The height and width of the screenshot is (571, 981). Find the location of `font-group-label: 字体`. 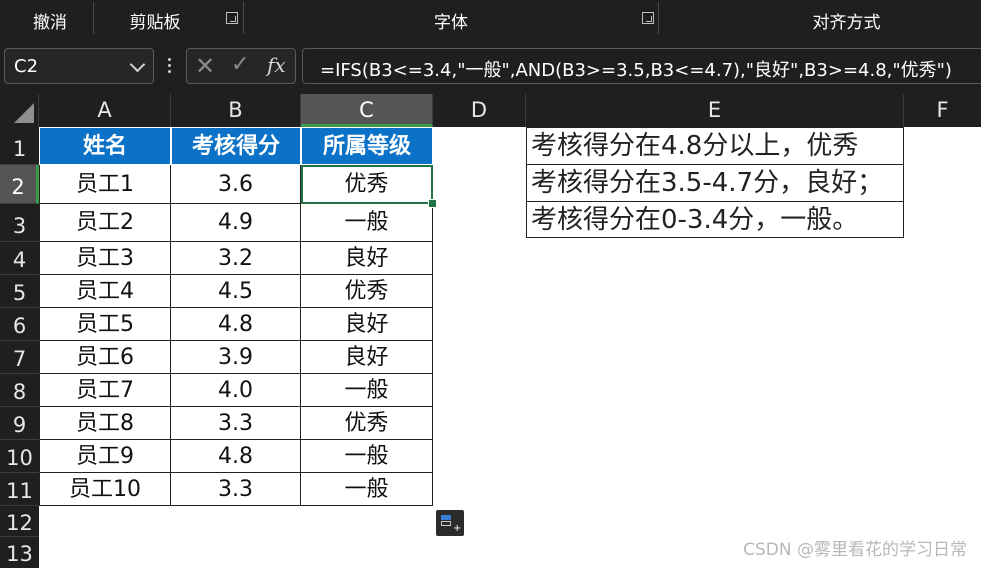

font-group-label: 字体 is located at coordinates (451, 23).